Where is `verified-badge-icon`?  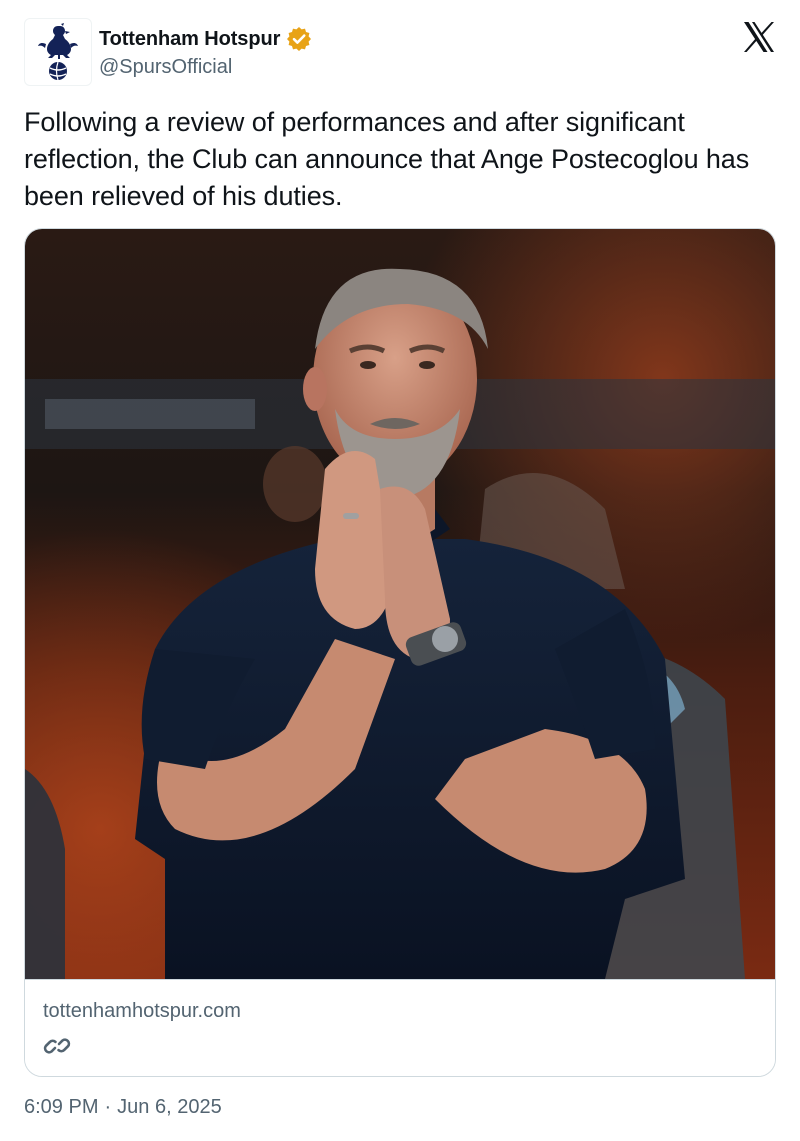
verified-badge-icon is located at coordinates (299, 39).